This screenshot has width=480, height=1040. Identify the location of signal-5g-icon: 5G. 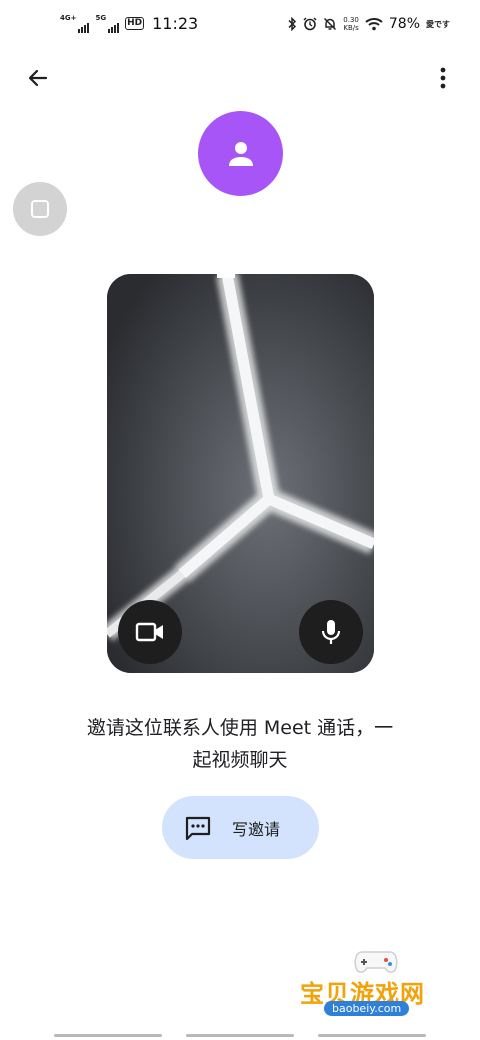
(107, 23).